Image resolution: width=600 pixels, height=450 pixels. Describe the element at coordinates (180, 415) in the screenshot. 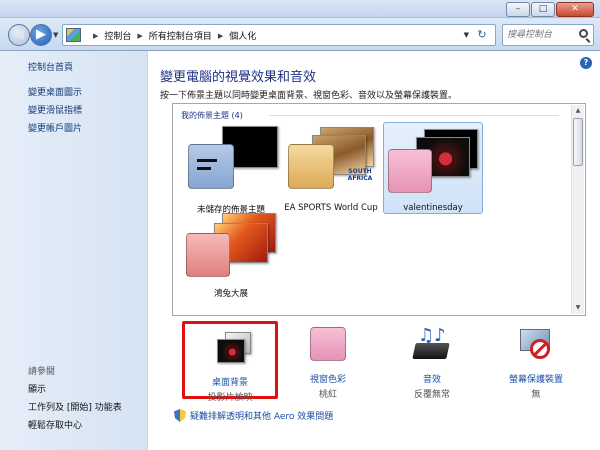

I see `shield-icon` at that location.